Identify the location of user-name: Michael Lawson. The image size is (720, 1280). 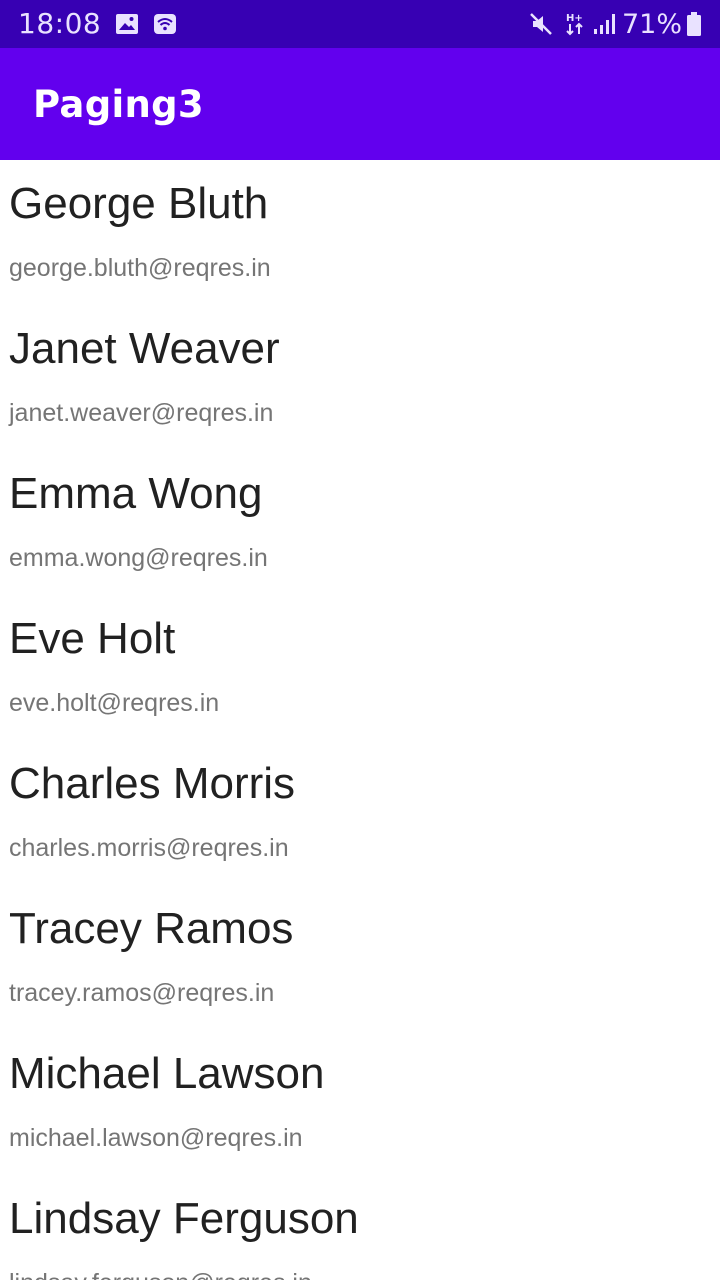
(167, 1073).